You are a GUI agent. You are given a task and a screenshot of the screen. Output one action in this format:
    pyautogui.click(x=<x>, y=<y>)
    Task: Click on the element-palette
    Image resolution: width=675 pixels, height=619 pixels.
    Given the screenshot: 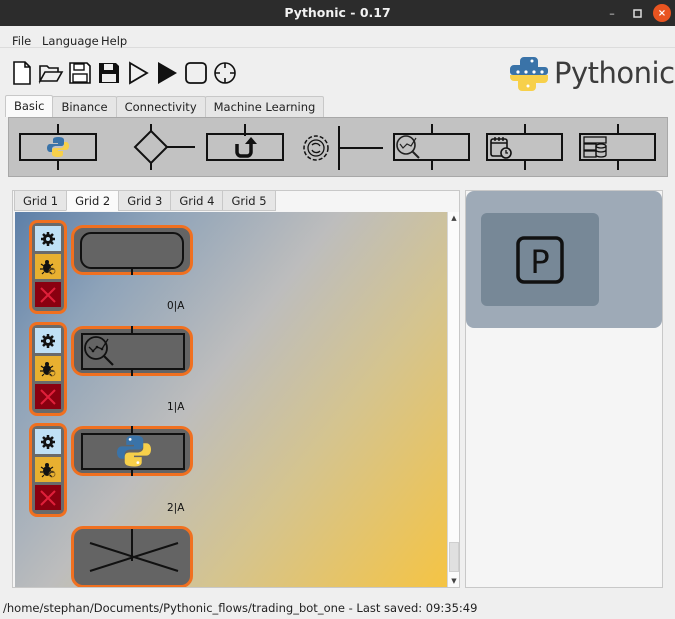 What is the action you would take?
    pyautogui.click(x=338, y=147)
    